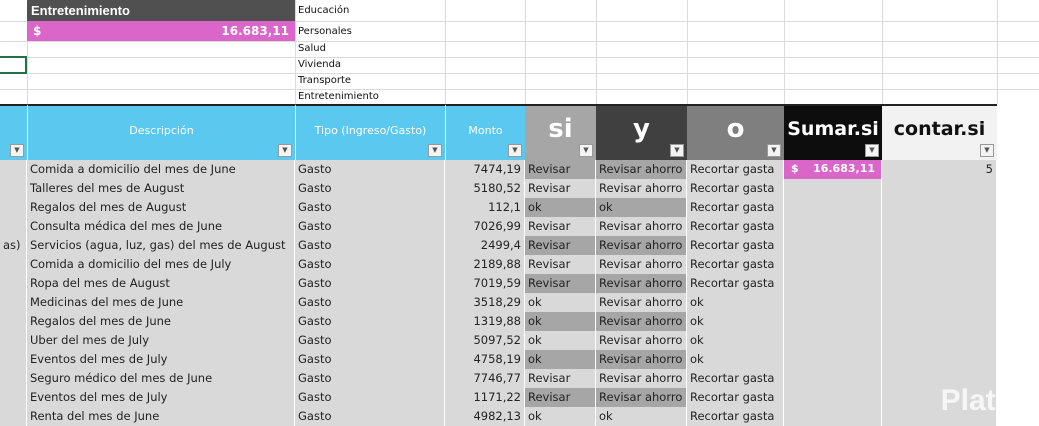 This screenshot has width=1039, height=426. I want to click on cell-desc: Renta del mes de June, so click(161, 416).